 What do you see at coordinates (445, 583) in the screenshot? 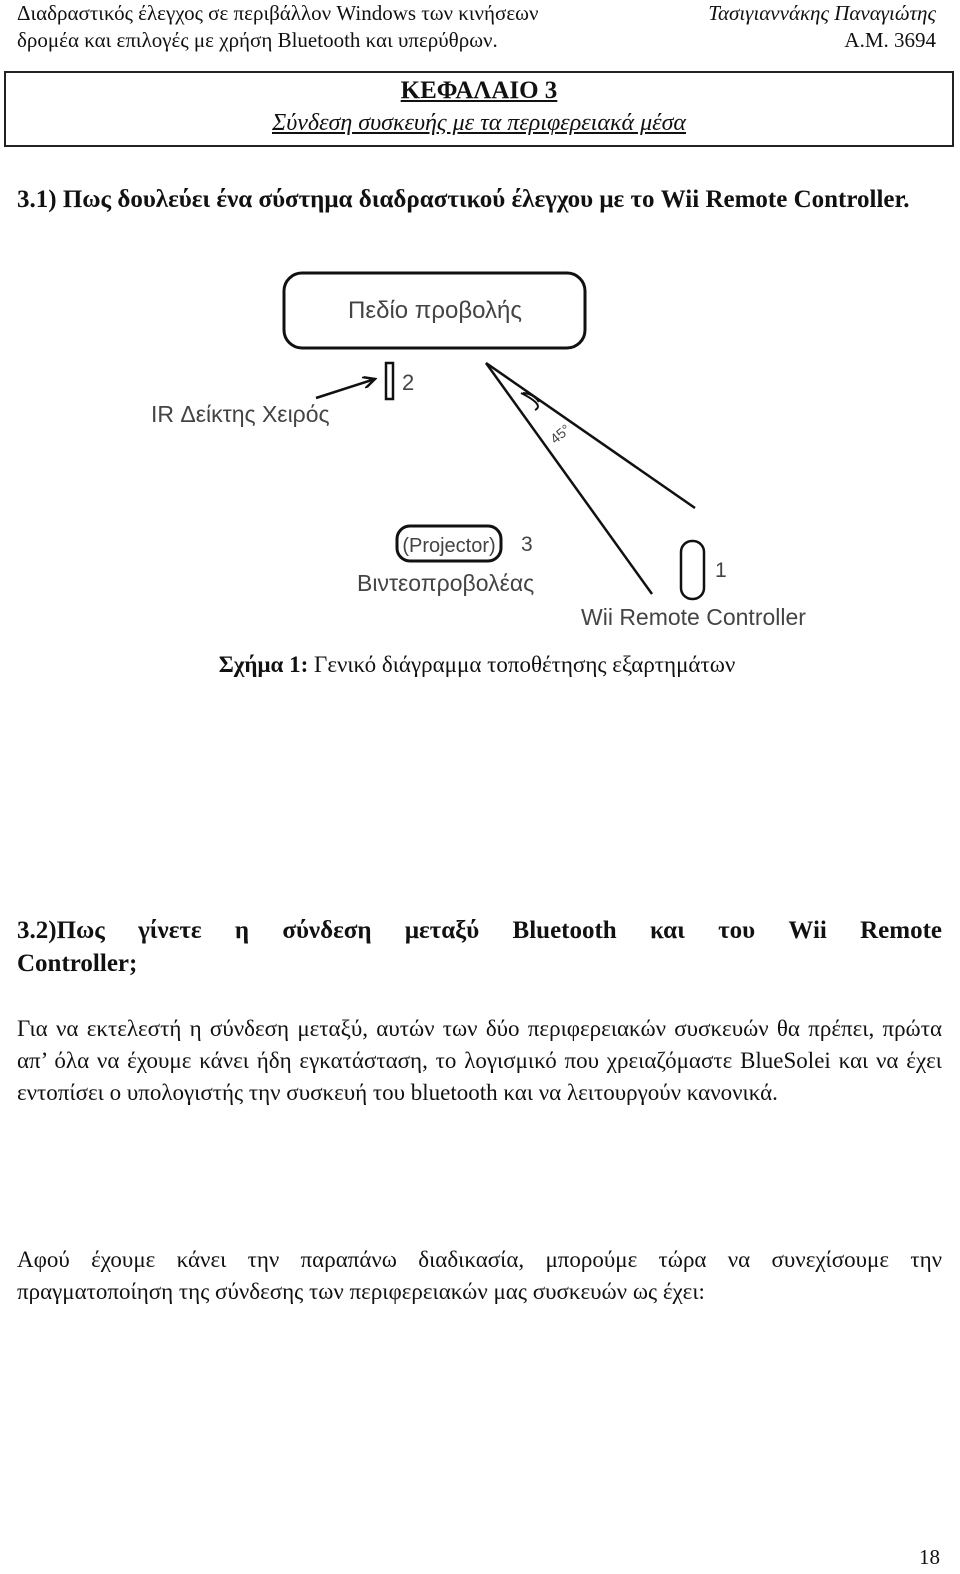
I see `projector-label: Βιντεοπροβολέας` at bounding box center [445, 583].